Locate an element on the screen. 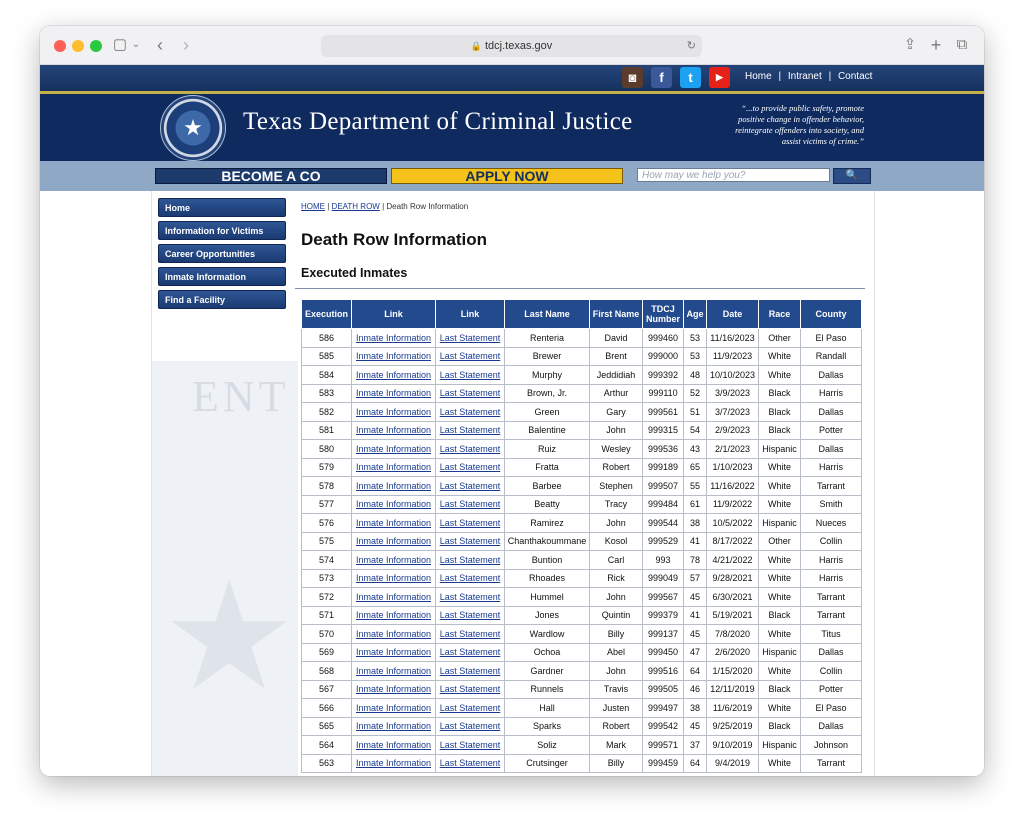 This screenshot has height=829, width=1024. become-co-button: BECOME A CO is located at coordinates (271, 176).